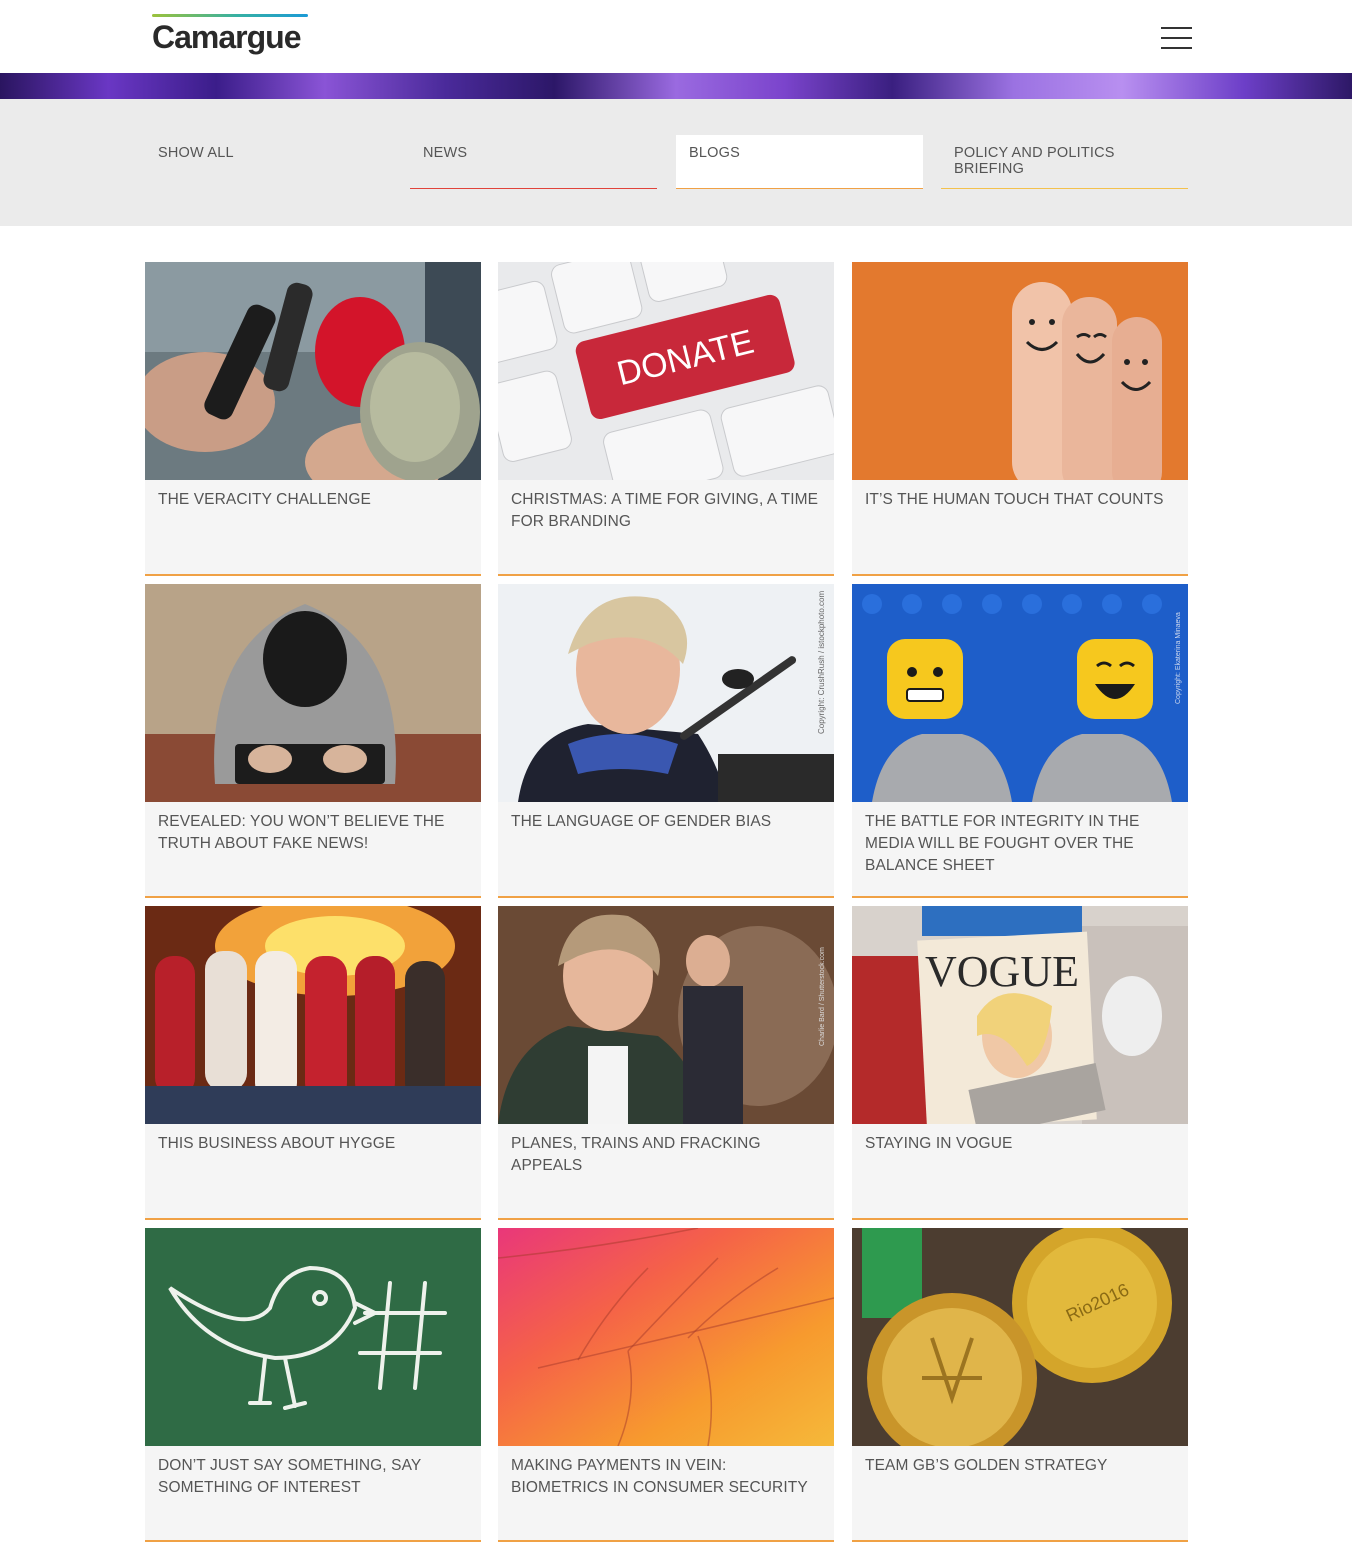 The height and width of the screenshot is (1548, 1352). What do you see at coordinates (1020, 1337) in the screenshot?
I see `gold-medals-image: Rio2016` at bounding box center [1020, 1337].